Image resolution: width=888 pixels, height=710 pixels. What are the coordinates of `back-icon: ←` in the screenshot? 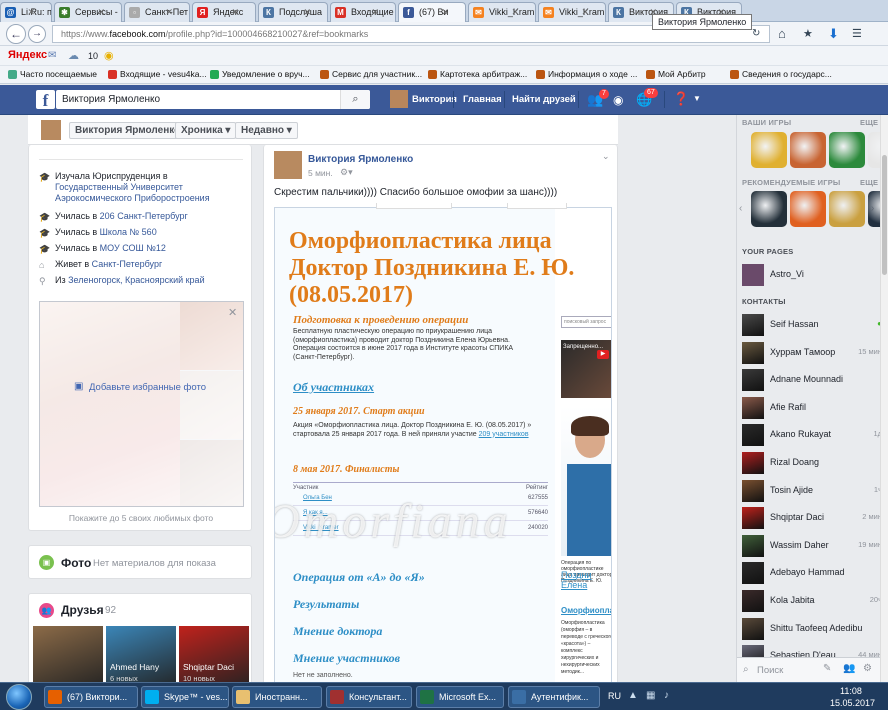 It's located at (16, 34).